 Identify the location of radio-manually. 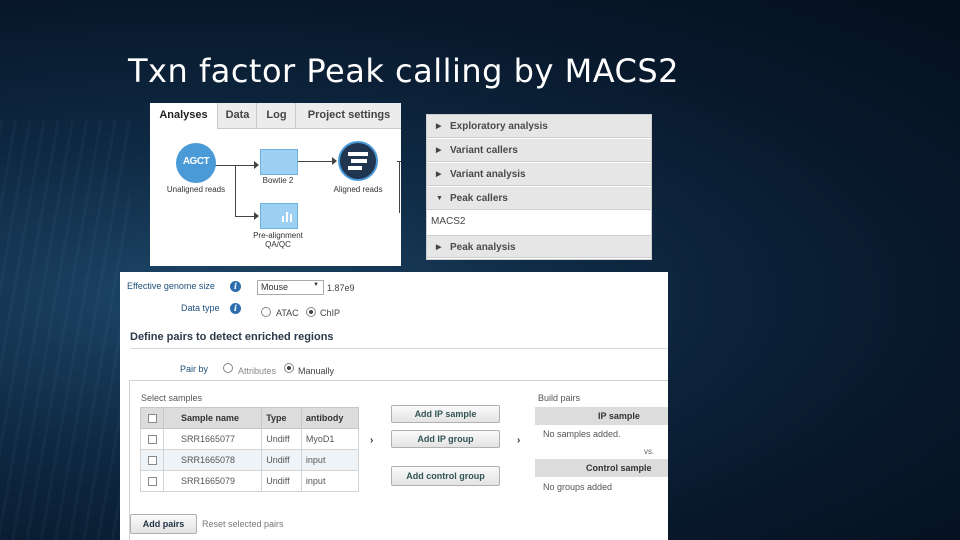
(289, 368).